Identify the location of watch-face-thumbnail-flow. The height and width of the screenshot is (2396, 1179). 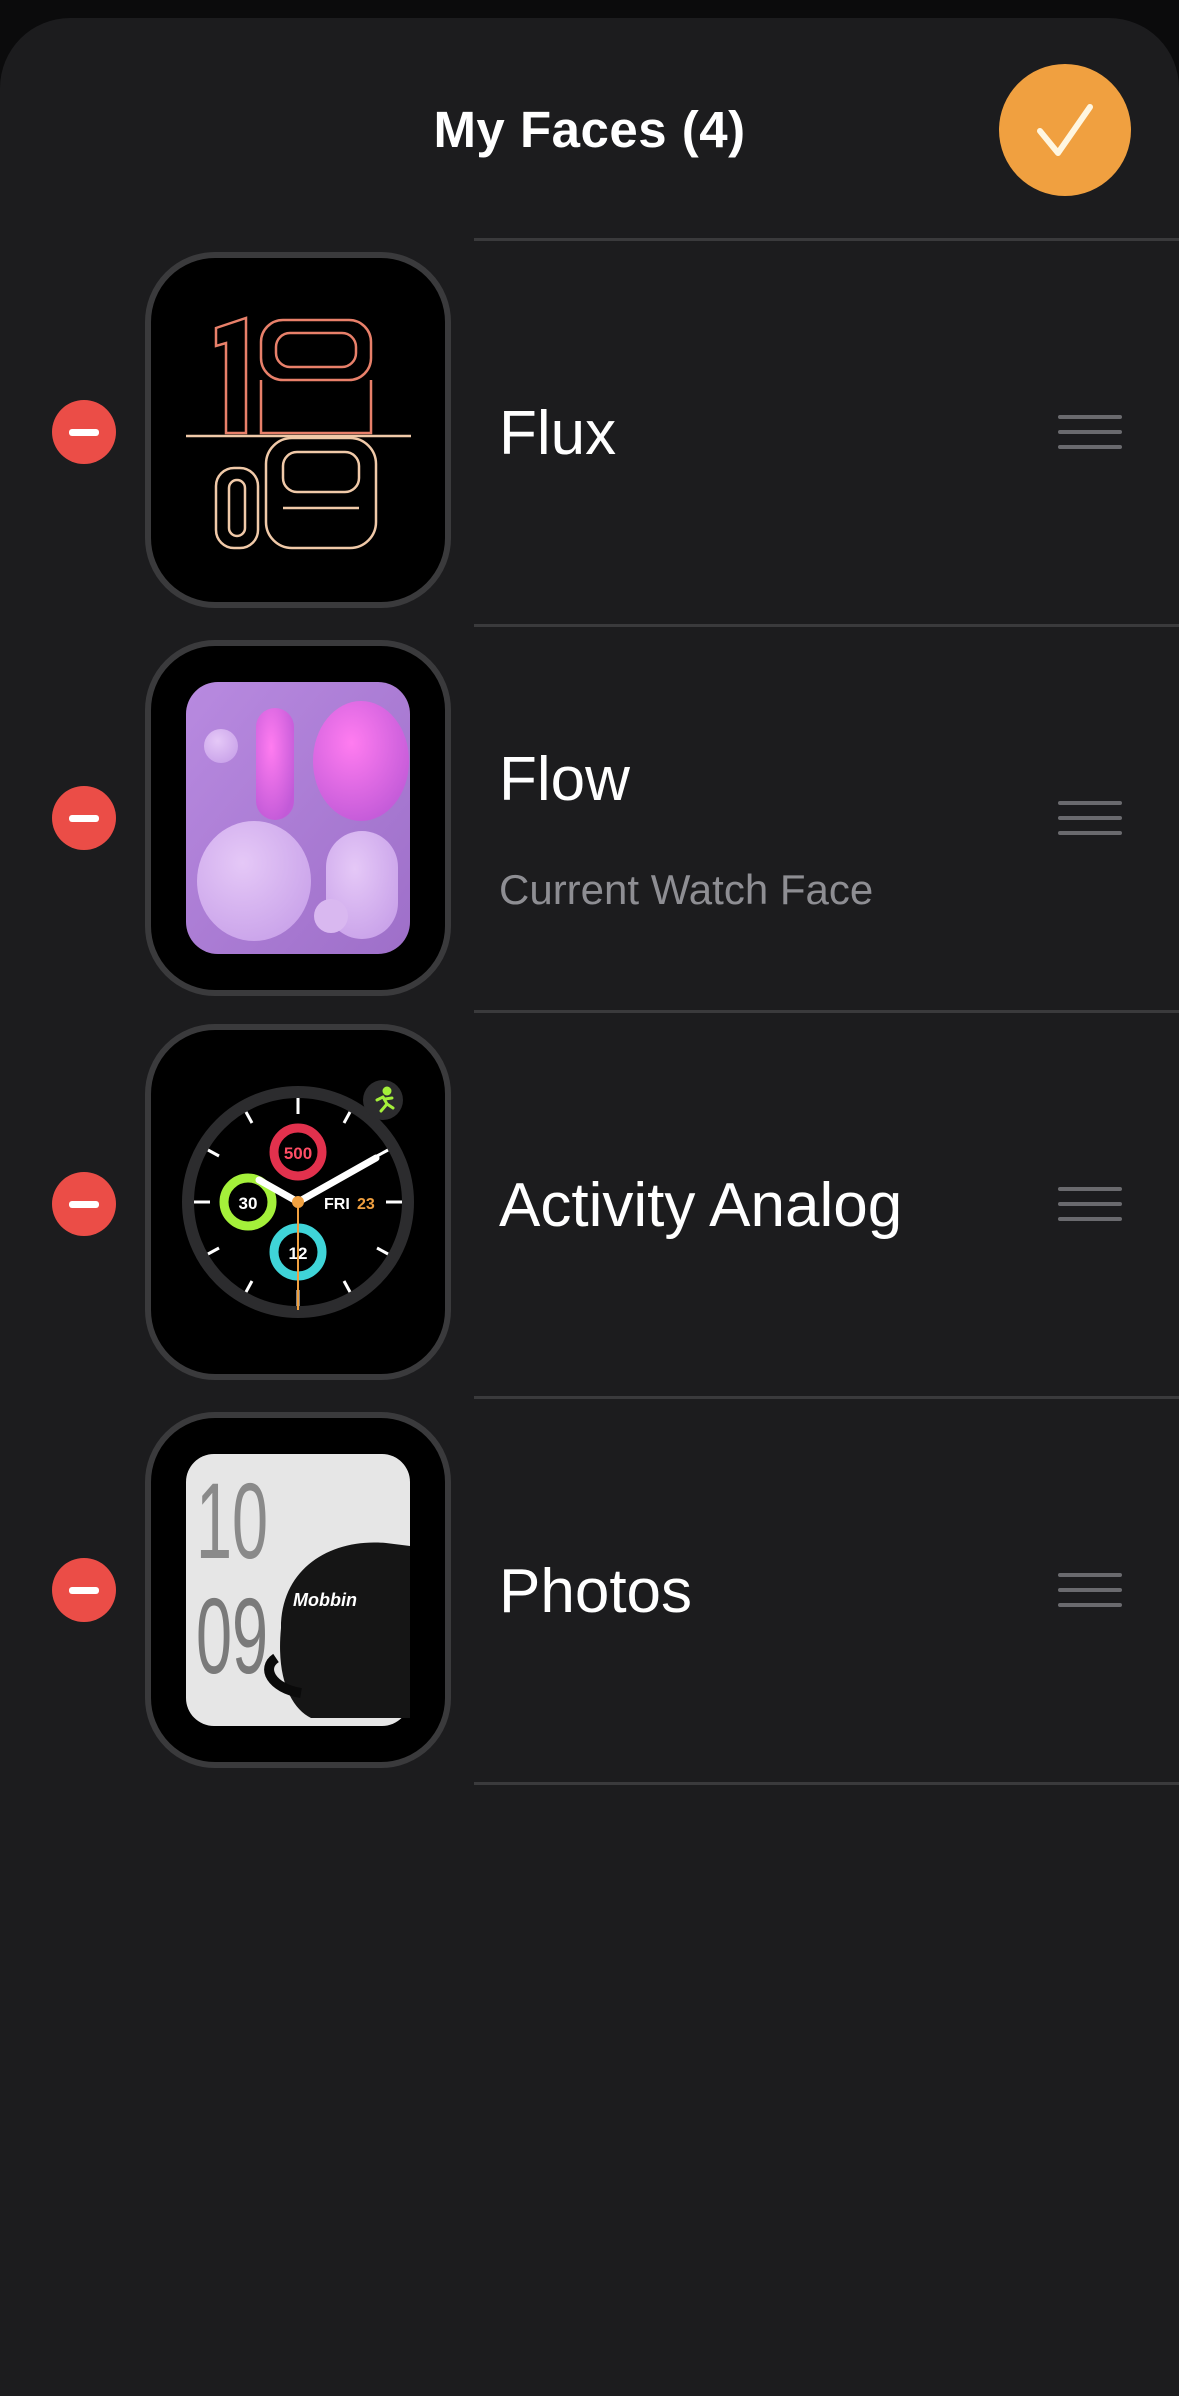
(298, 818).